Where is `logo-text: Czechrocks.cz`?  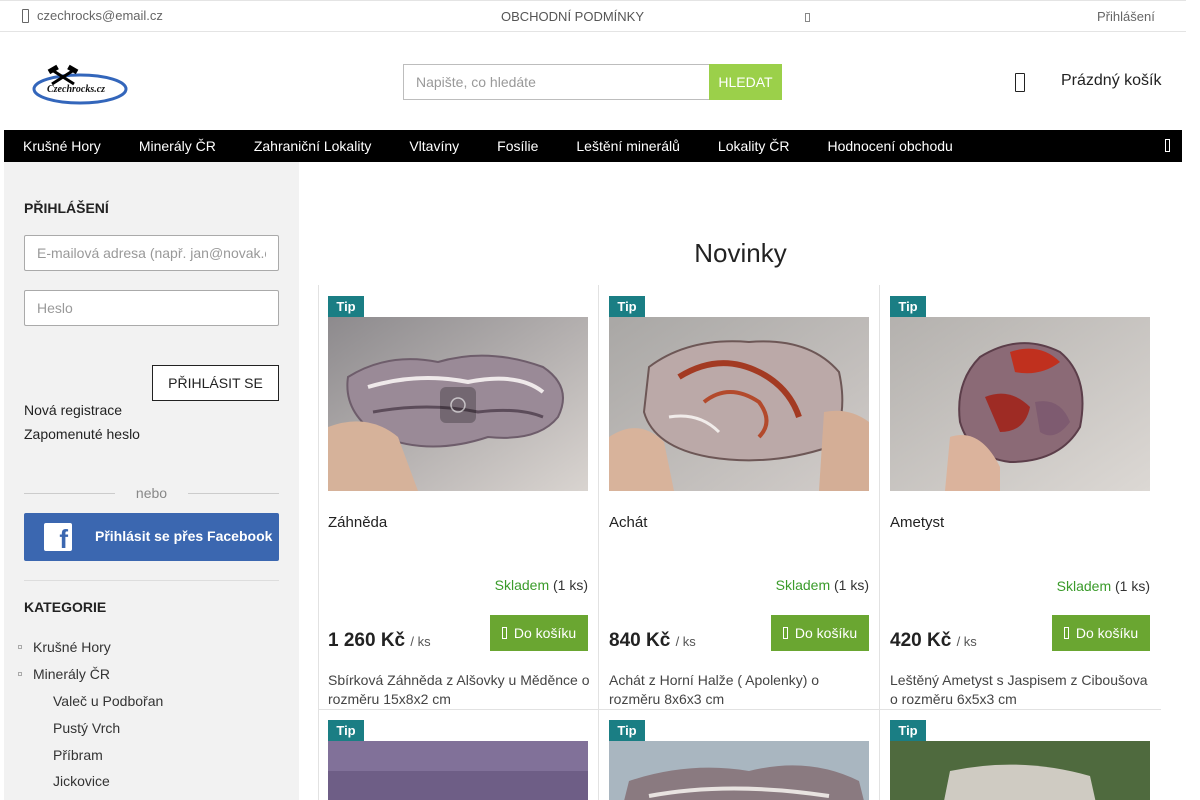 logo-text: Czechrocks.cz is located at coordinates (76, 89).